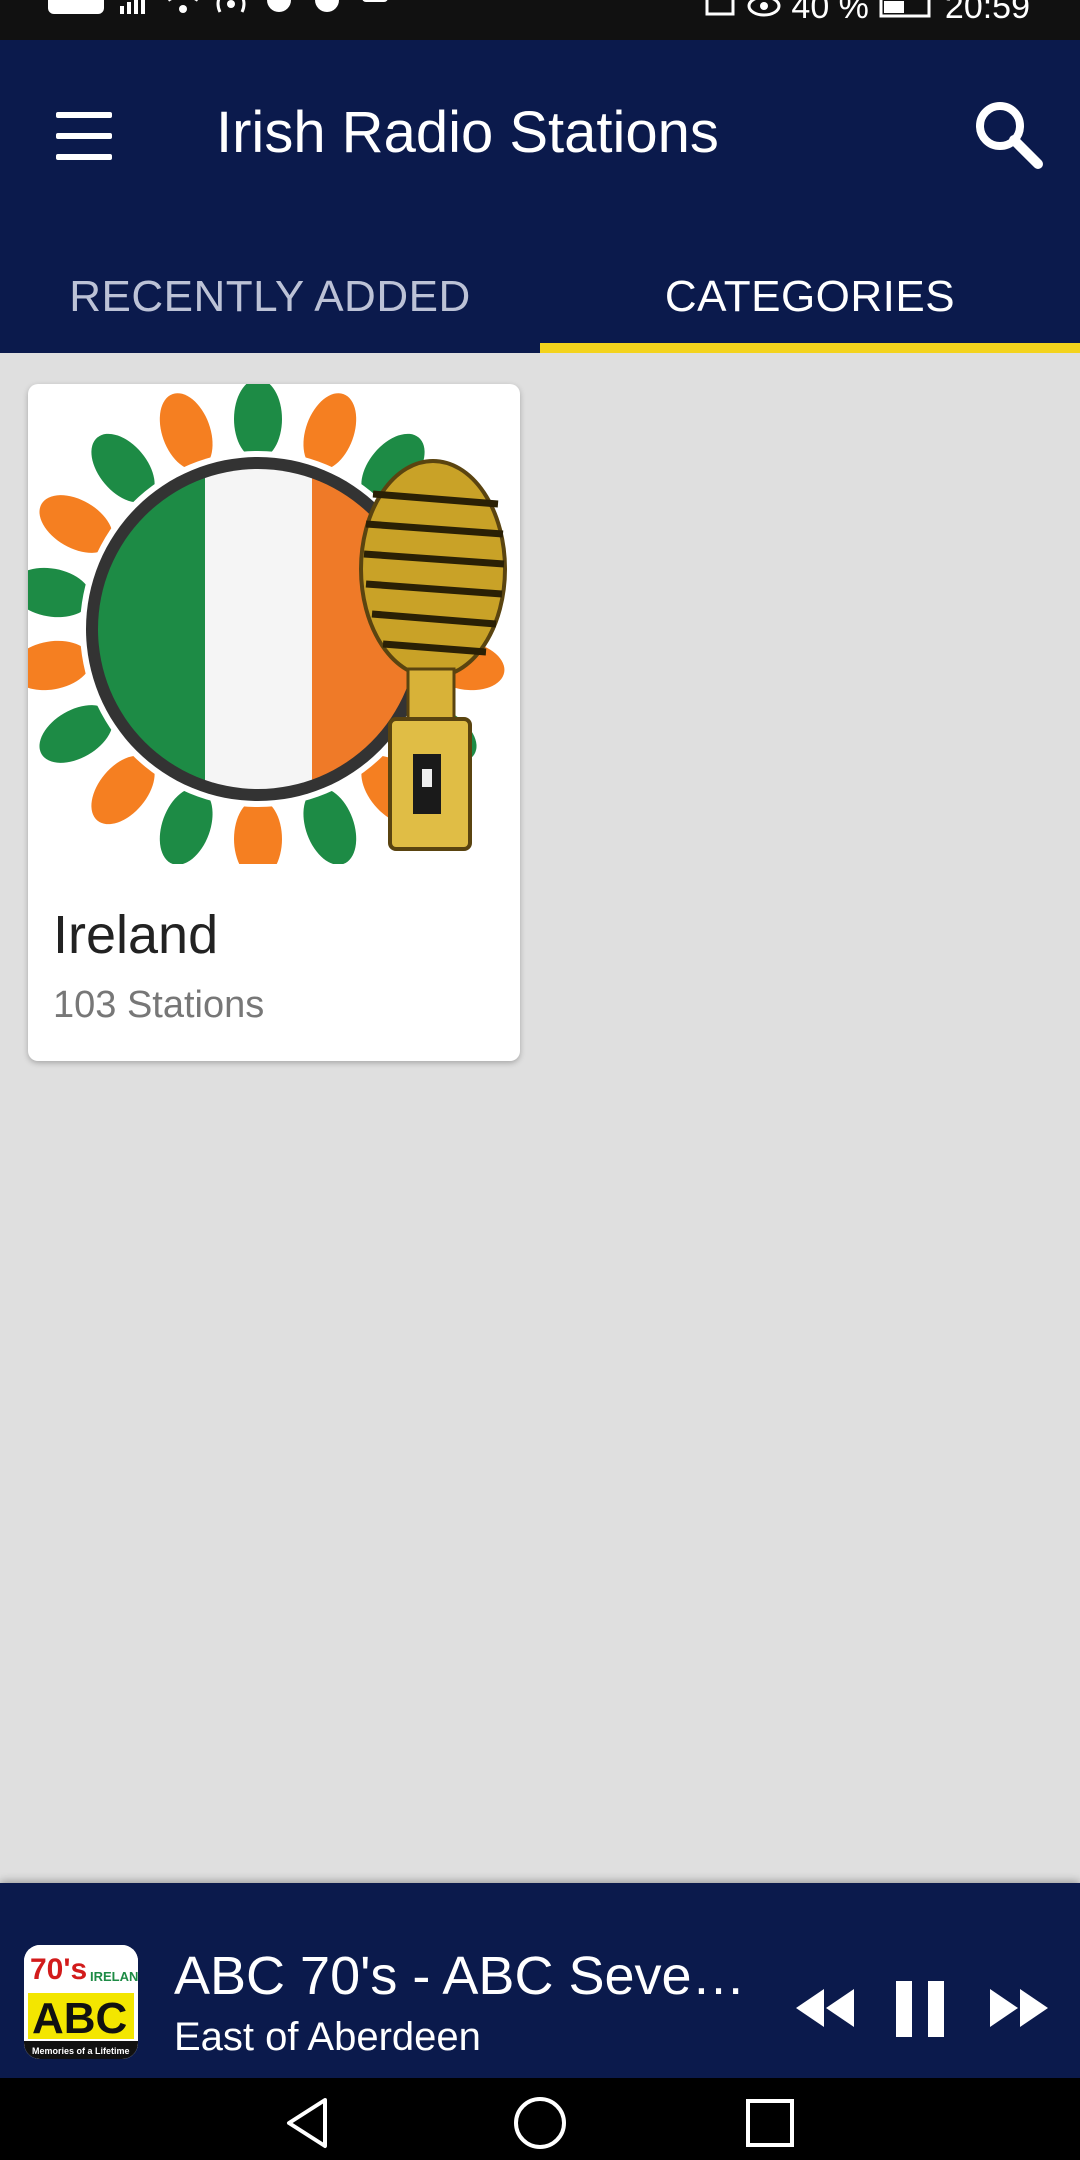 The height and width of the screenshot is (2160, 1080). Describe the element at coordinates (267, 624) in the screenshot. I see `ireland-flag-microphone-icon` at that location.